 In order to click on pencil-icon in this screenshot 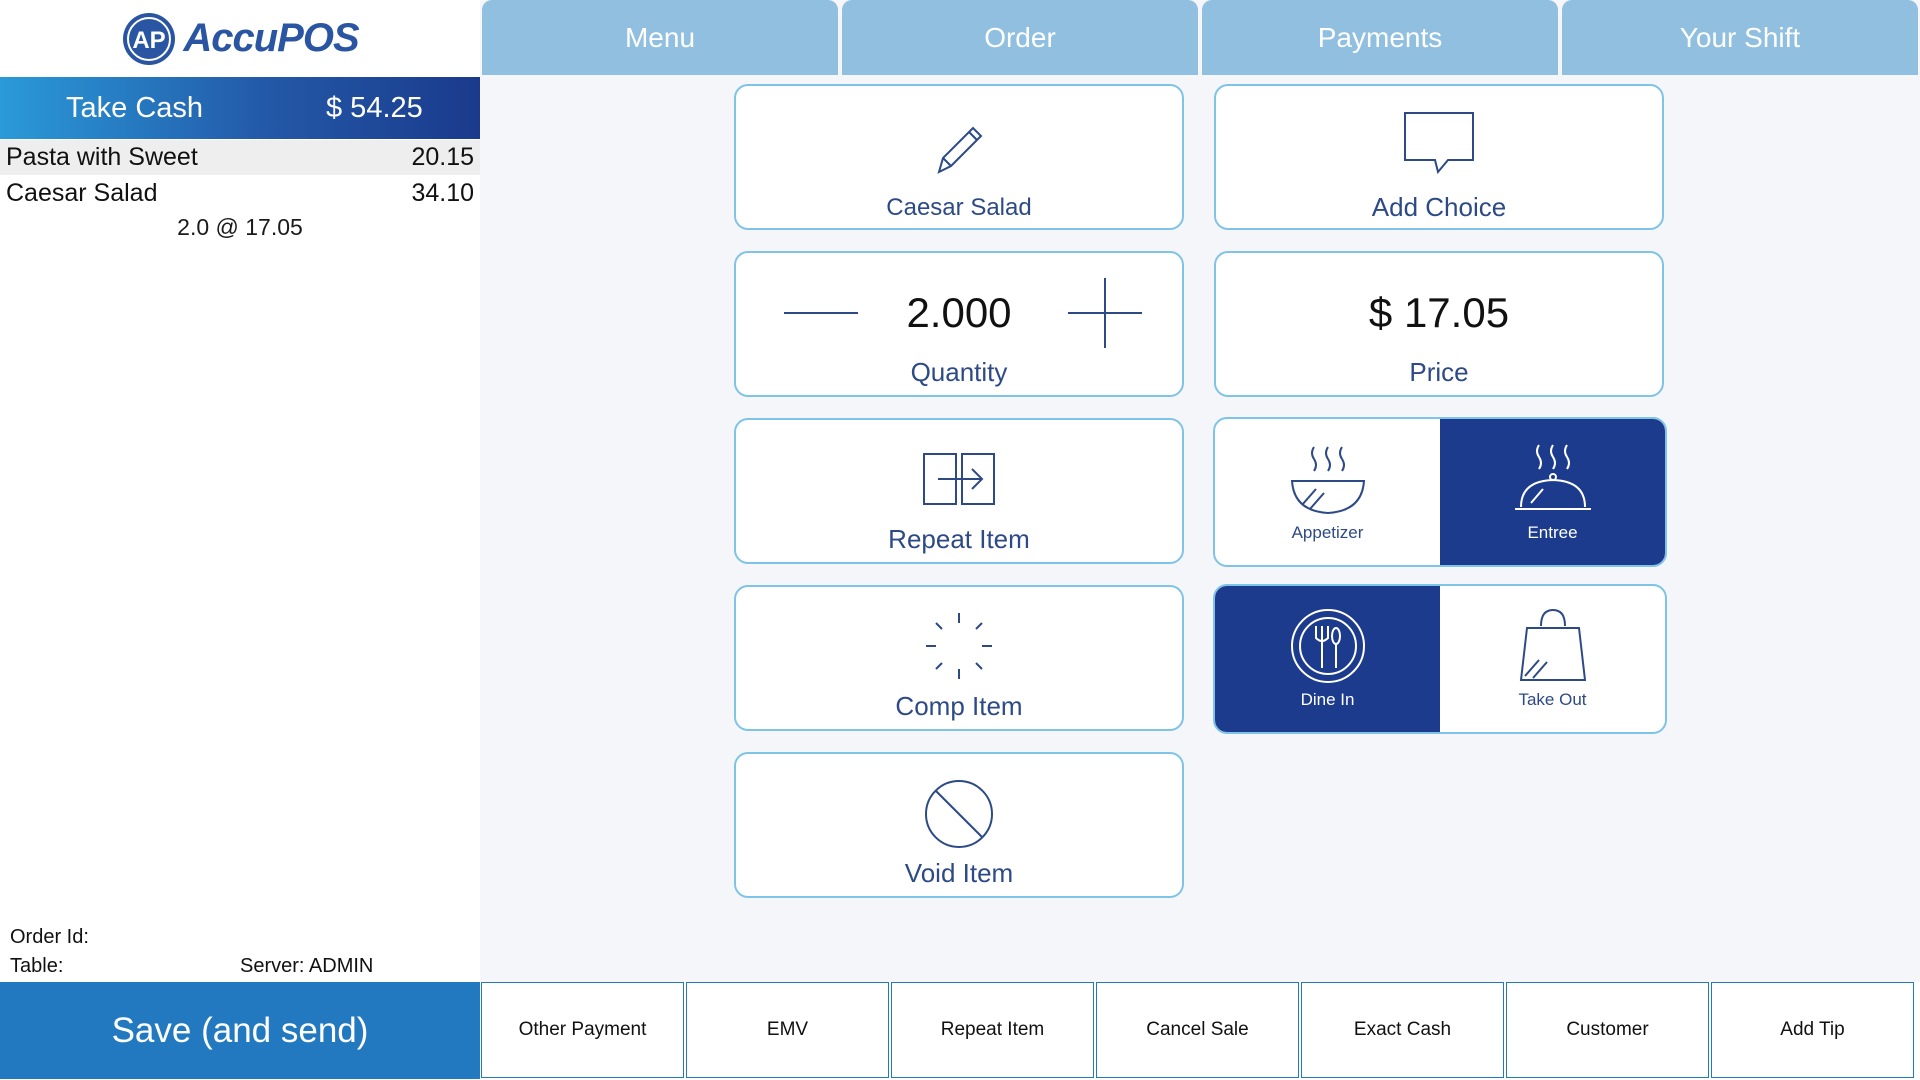, I will do `click(960, 150)`.